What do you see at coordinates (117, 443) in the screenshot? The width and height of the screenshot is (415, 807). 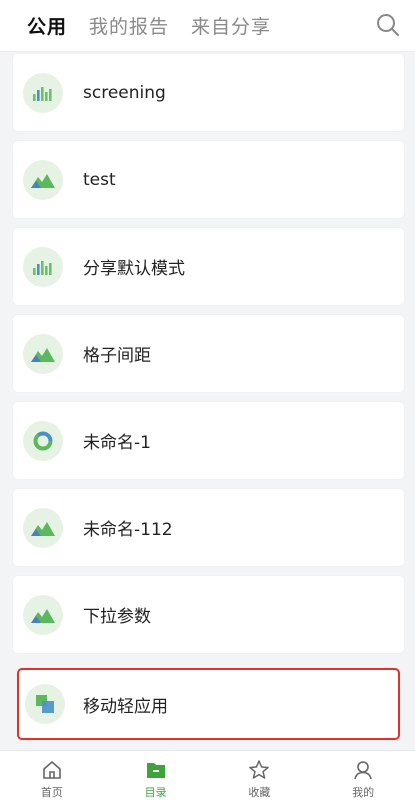 I see `report-title: 未命名-1` at bounding box center [117, 443].